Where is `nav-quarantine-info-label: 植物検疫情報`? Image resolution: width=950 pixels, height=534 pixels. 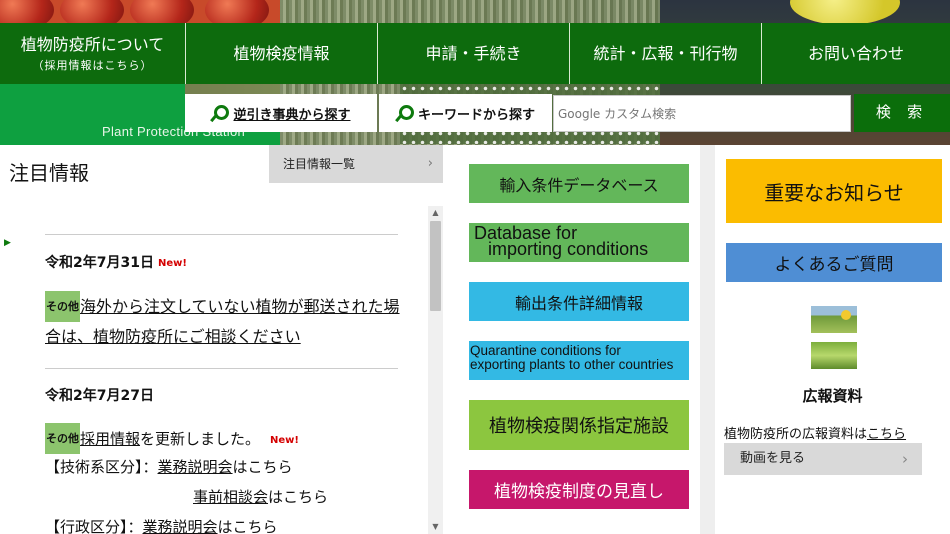
nav-quarantine-info-label: 植物検疫情報 is located at coordinates (281, 53).